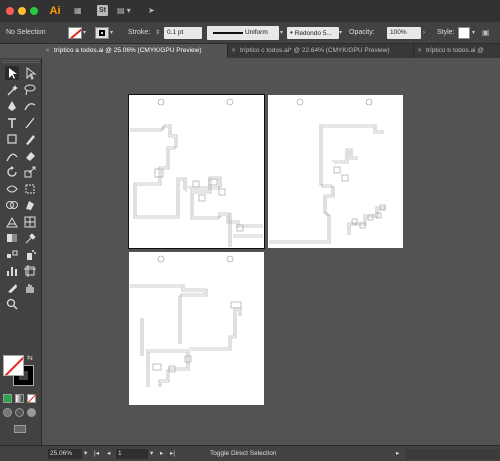 The width and height of the screenshot is (500, 461). What do you see at coordinates (12, 255) in the screenshot?
I see `blend-tool-icon` at bounding box center [12, 255].